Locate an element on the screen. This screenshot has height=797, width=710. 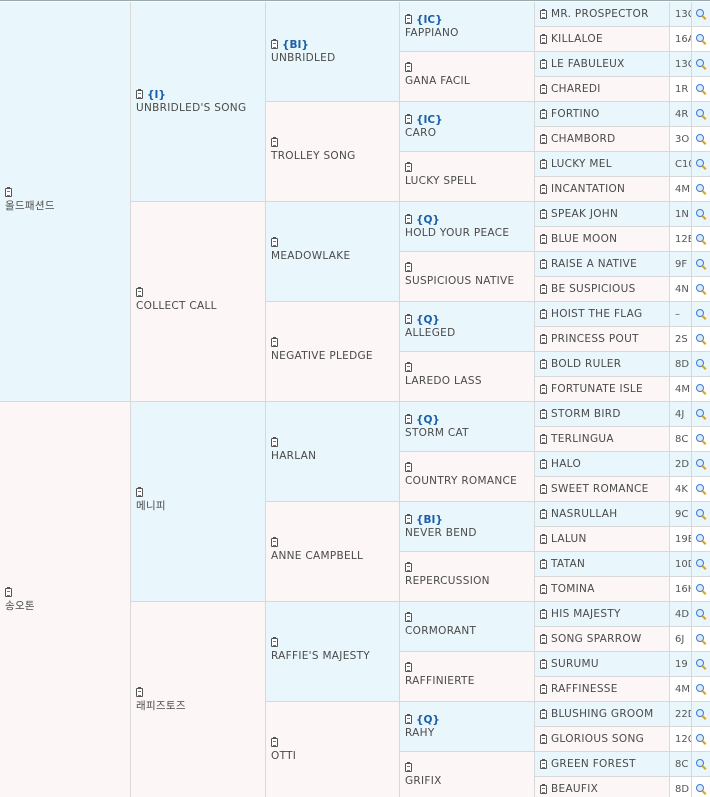
gen5-horse-cell: GREEN FOREST is located at coordinates (602, 764).